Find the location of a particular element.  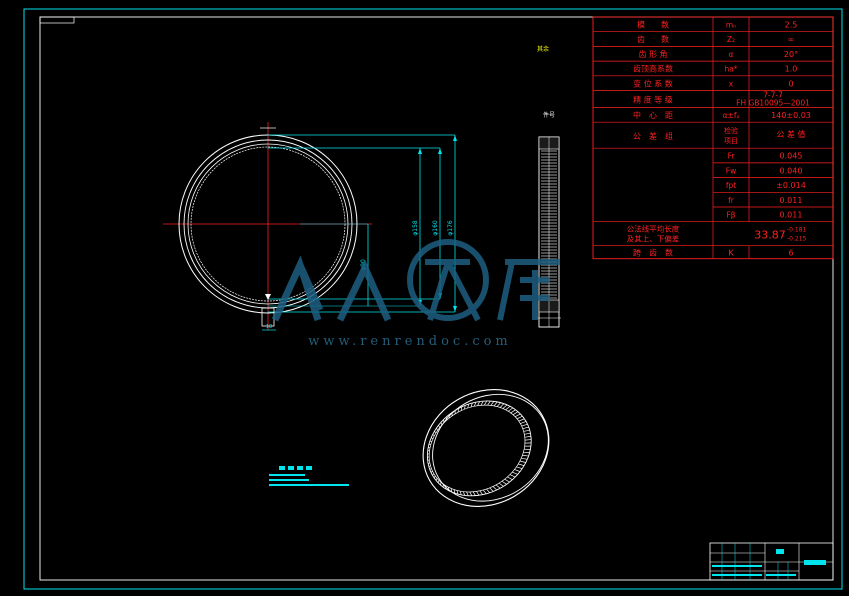

svg-text: 33.87 is located at coordinates (770, 235).